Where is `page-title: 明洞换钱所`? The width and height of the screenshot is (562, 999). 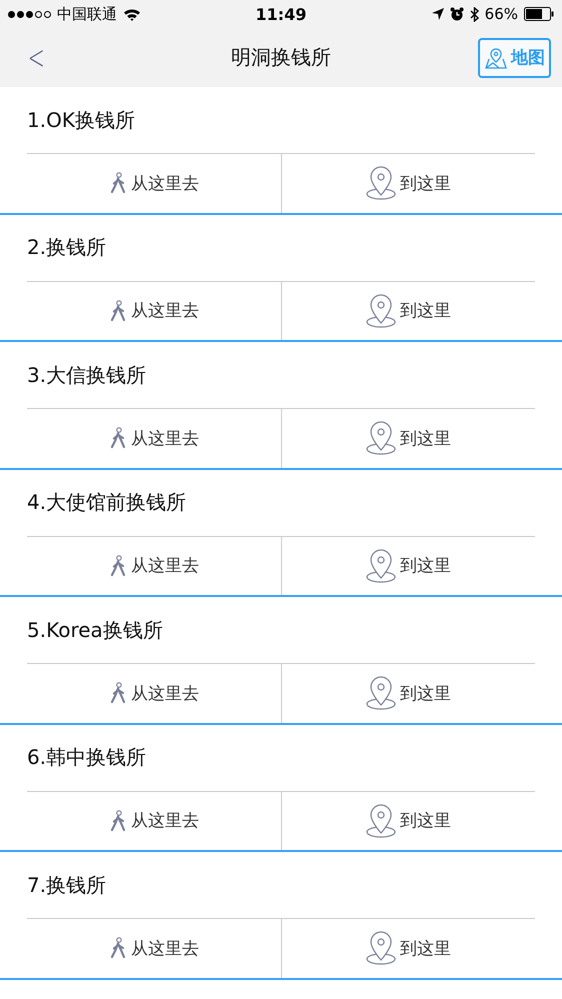
page-title: 明洞换钱所 is located at coordinates (281, 57).